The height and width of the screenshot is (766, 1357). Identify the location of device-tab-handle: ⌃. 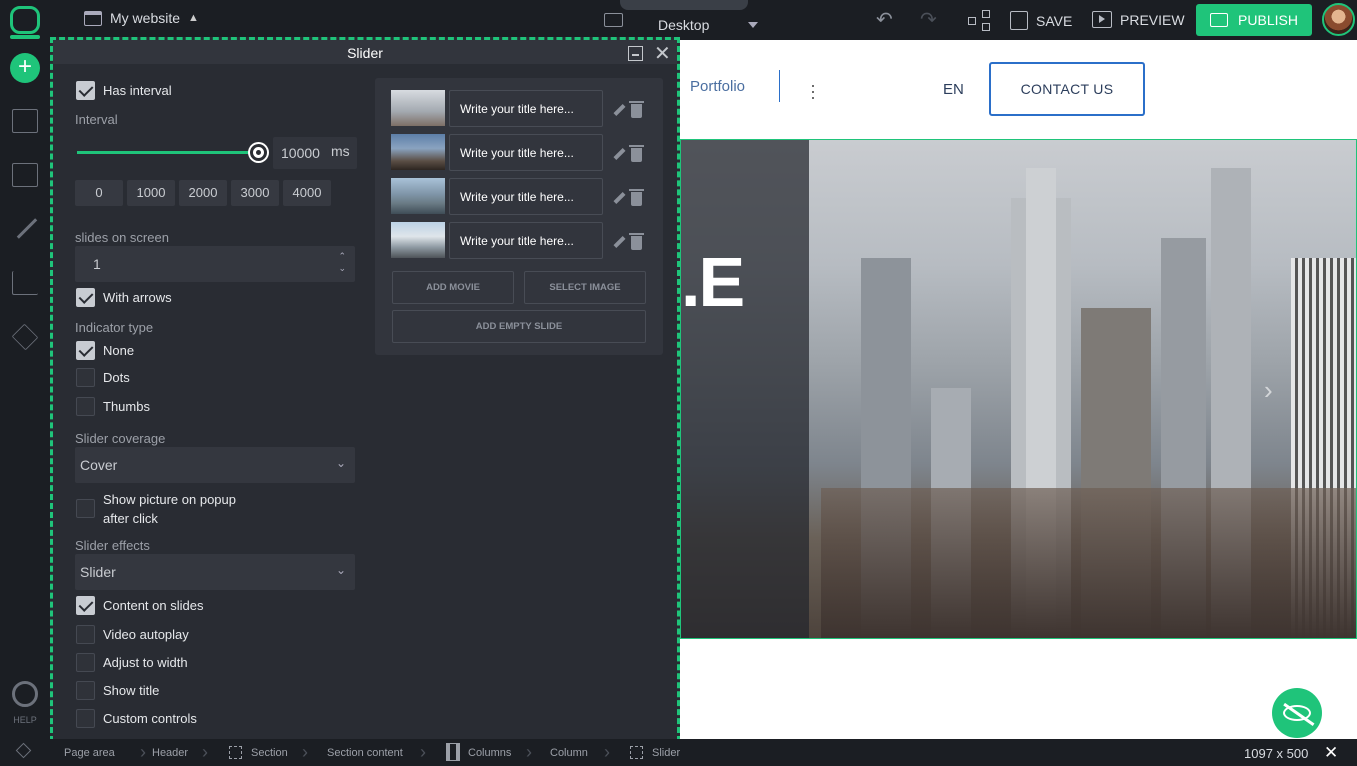
(684, 5).